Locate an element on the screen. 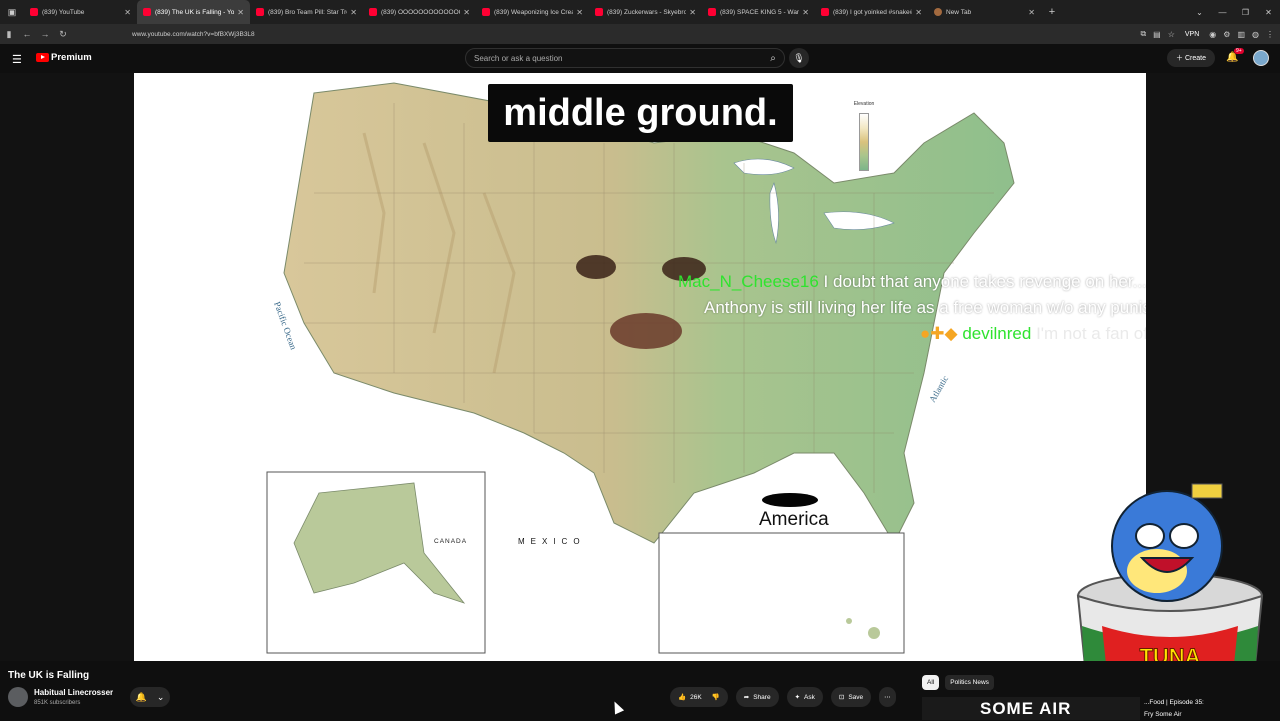 The width and height of the screenshot is (1280, 721). profile-icon: ◍ is located at coordinates (1255, 34).